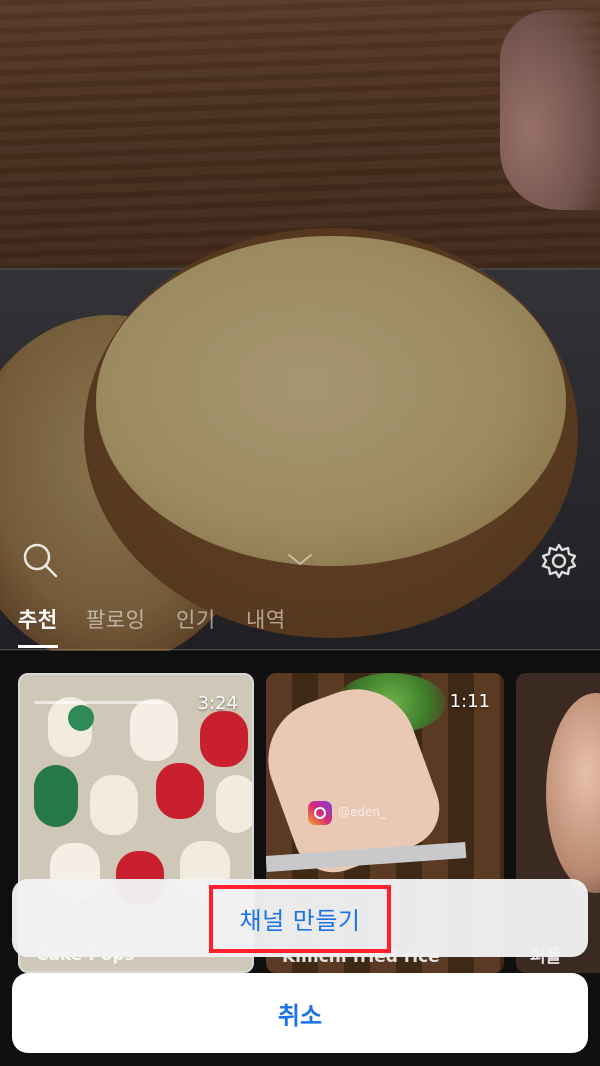 The width and height of the screenshot is (600, 1066). I want to click on create-channel-button: 채널 만들기, so click(300, 918).